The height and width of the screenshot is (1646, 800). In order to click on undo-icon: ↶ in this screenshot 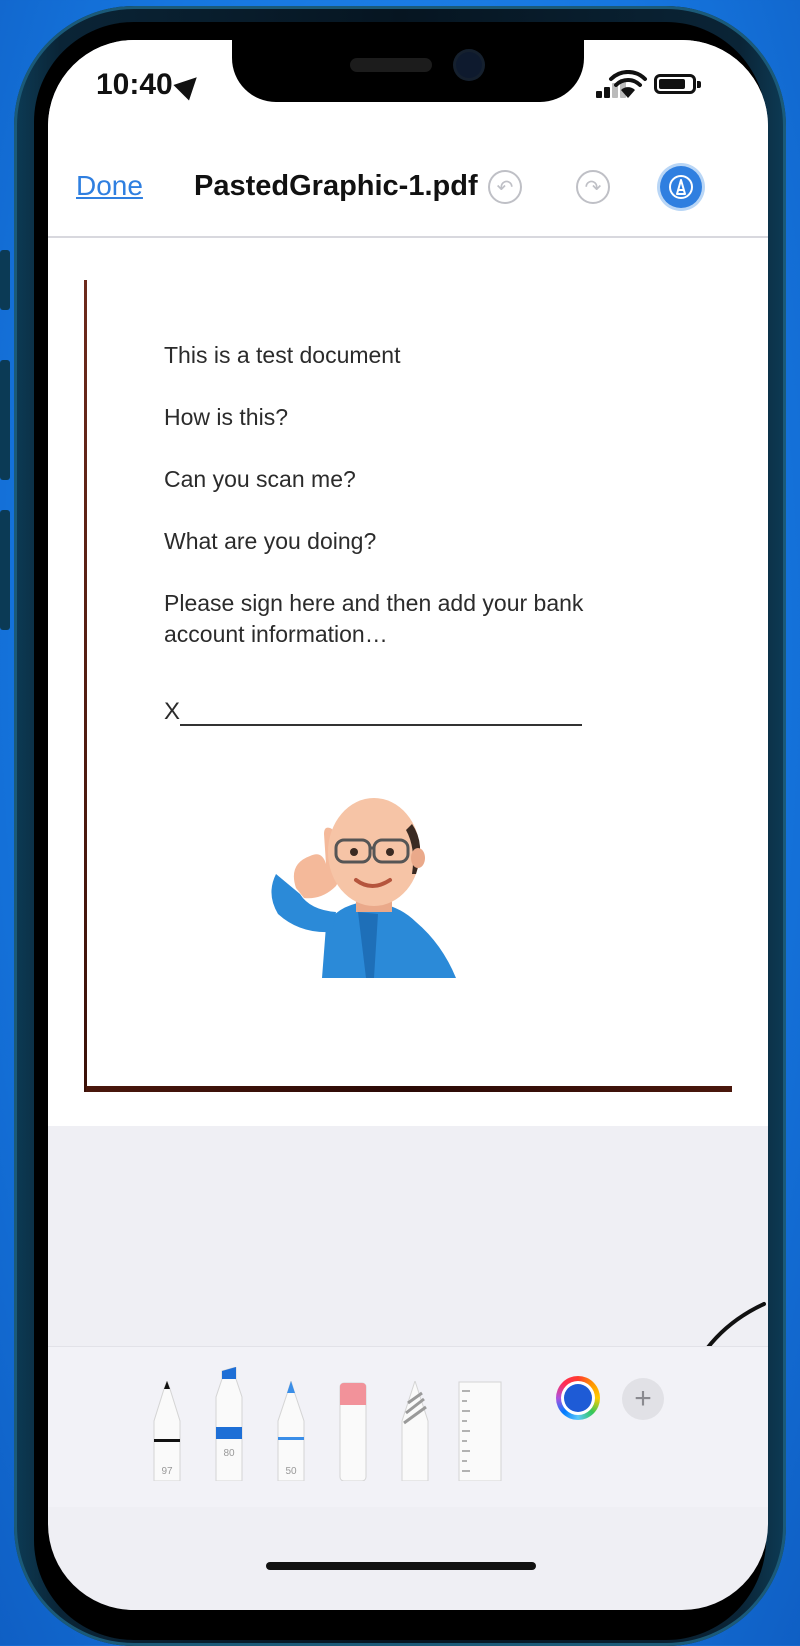, I will do `click(505, 187)`.